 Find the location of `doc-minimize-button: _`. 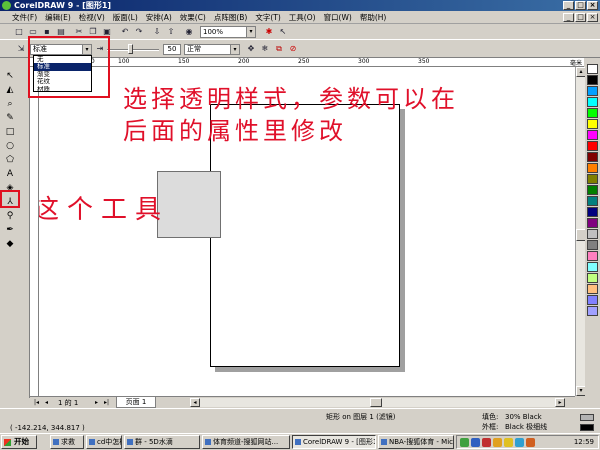

doc-minimize-button: _ is located at coordinates (568, 17).